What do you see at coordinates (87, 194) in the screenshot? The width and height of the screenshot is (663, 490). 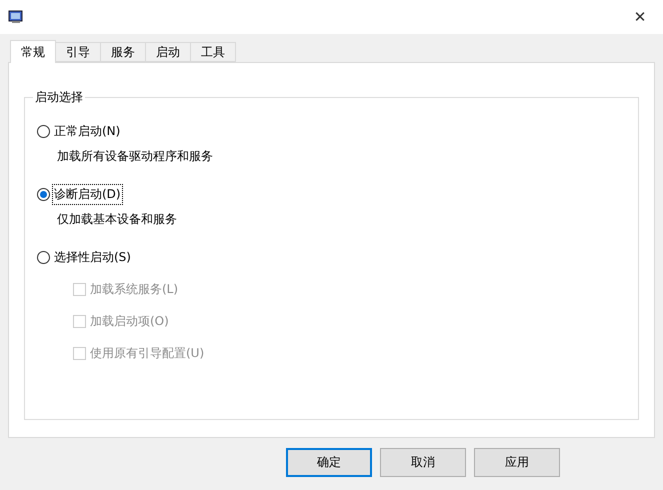 I see `radio-label: 诊断启动(D)` at bounding box center [87, 194].